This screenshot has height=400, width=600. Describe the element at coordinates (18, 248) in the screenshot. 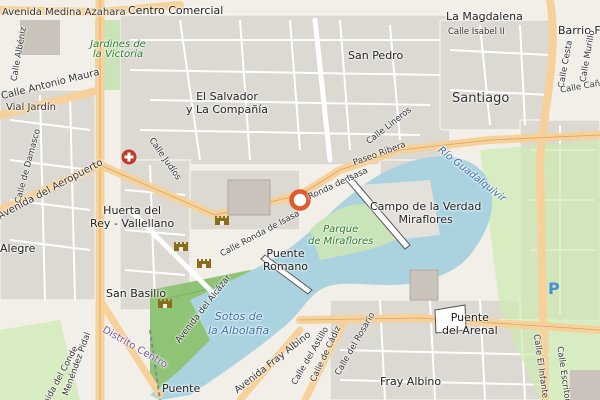

I see `label-alegre: Alegre` at that location.